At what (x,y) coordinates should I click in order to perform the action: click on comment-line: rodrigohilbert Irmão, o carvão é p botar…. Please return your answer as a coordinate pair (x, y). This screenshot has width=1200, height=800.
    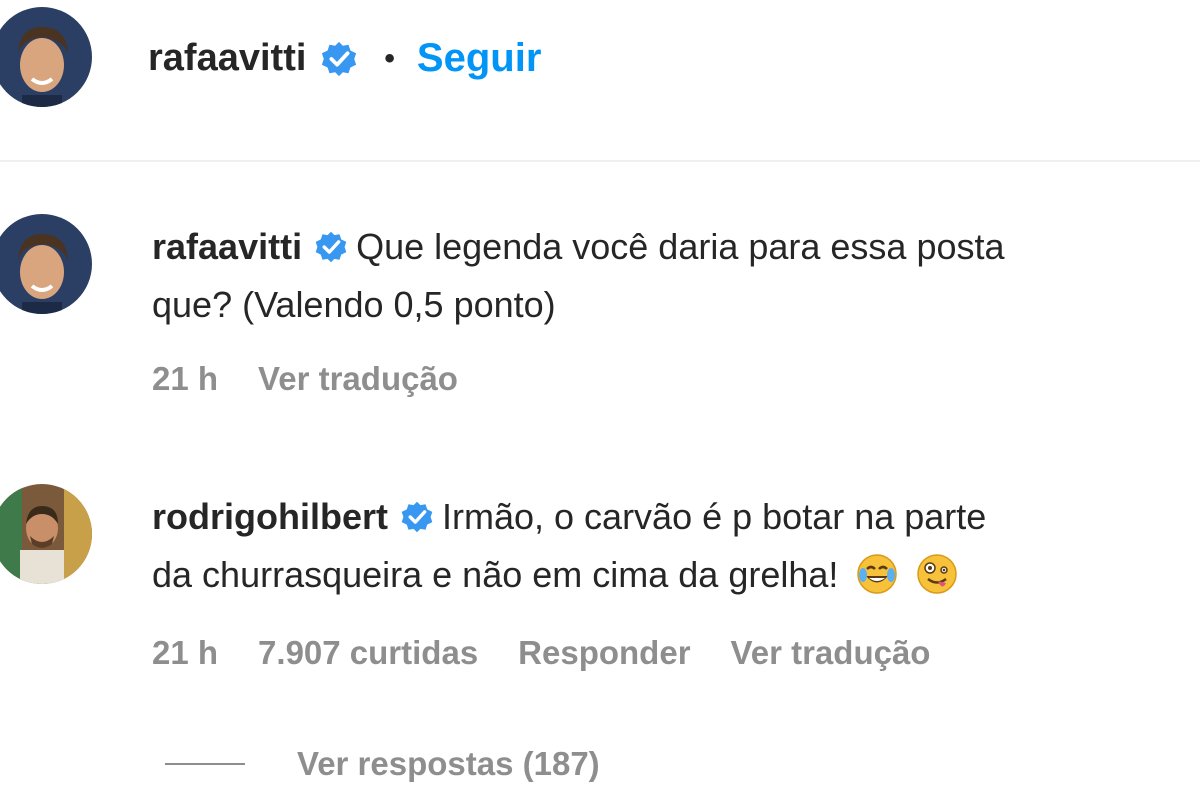
    Looking at the image, I should click on (676, 517).